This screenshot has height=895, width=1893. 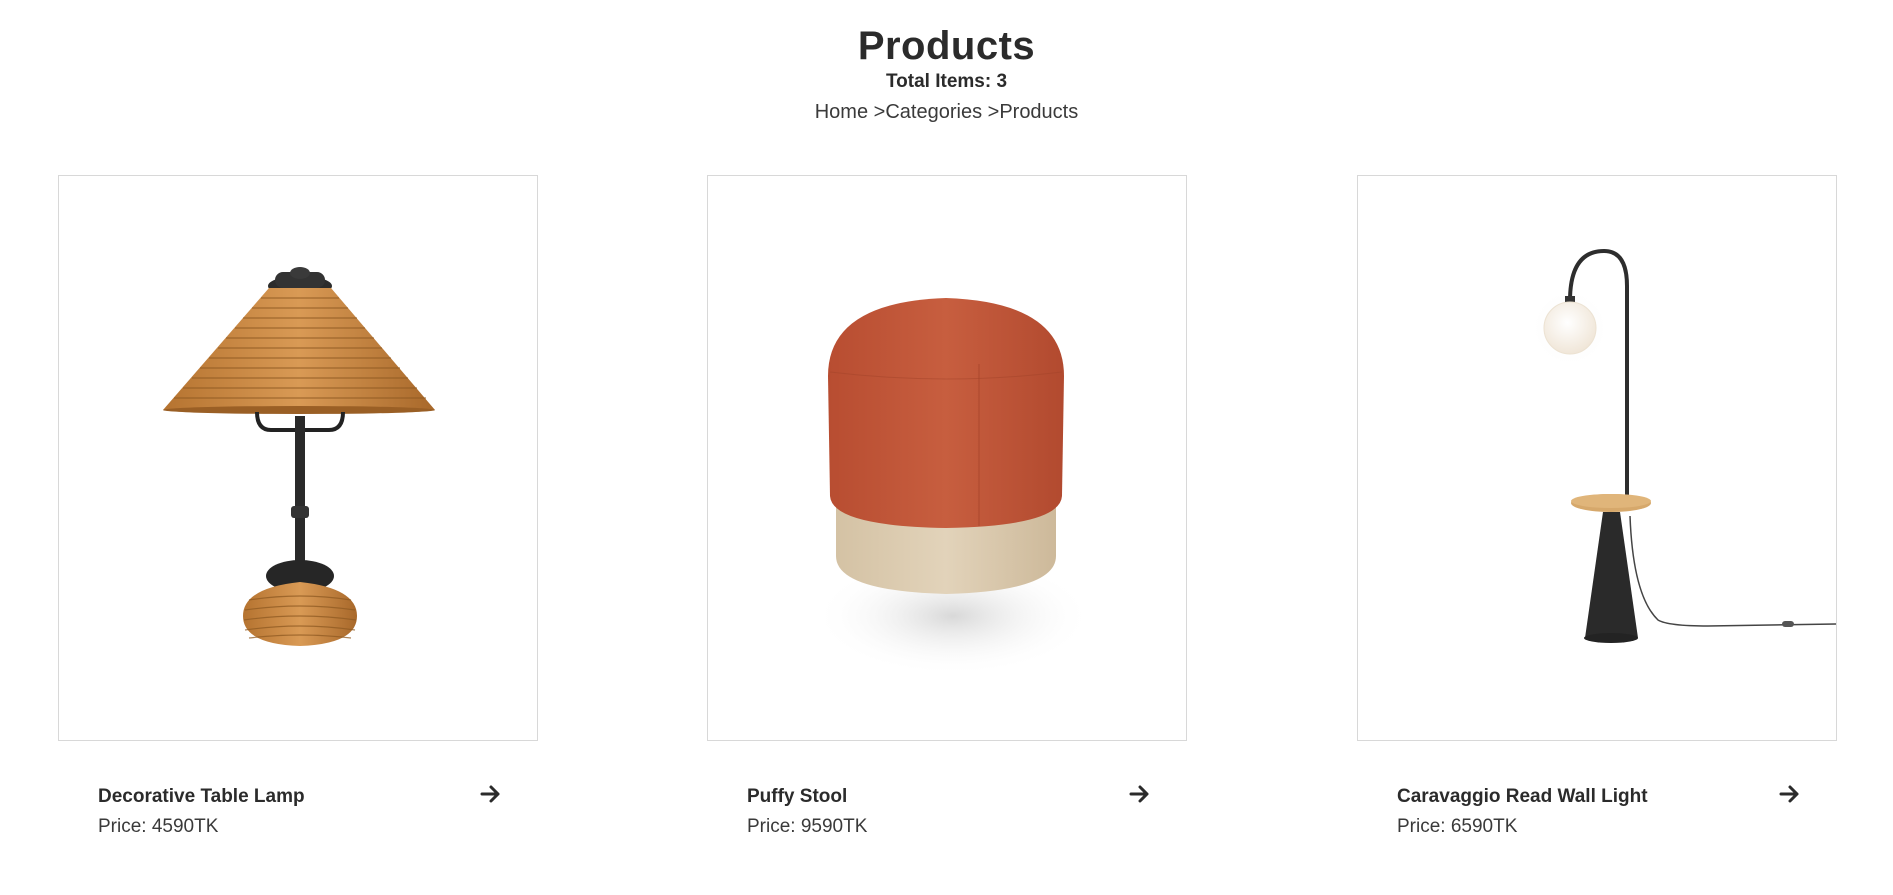 What do you see at coordinates (1683, 445) in the screenshot?
I see `floor-lamp-illustration` at bounding box center [1683, 445].